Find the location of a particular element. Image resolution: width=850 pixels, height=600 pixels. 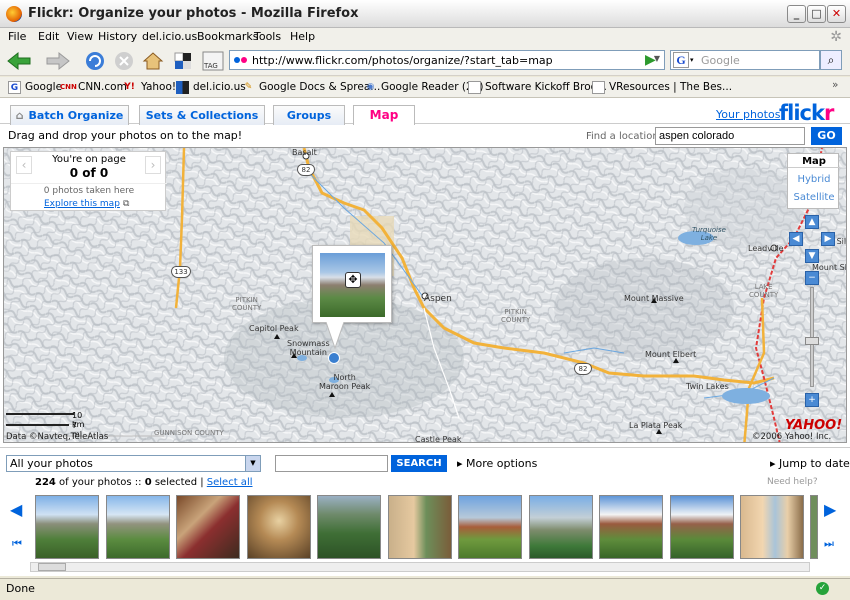

label-la-plata-peak: La Plata Peak is located at coordinates (656, 425).